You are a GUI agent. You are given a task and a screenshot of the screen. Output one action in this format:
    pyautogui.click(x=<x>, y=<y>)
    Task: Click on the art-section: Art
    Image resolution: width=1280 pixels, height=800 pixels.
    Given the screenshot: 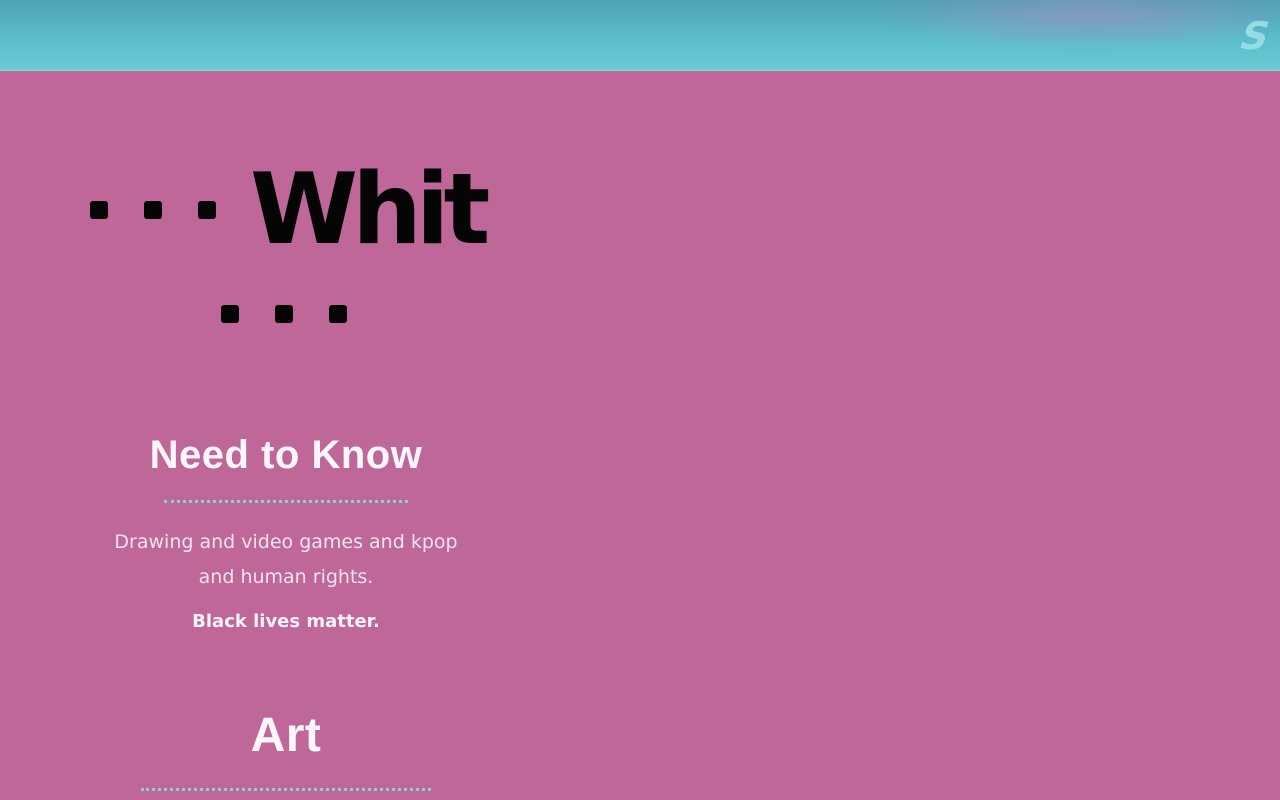 What is the action you would take?
    pyautogui.click(x=286, y=750)
    